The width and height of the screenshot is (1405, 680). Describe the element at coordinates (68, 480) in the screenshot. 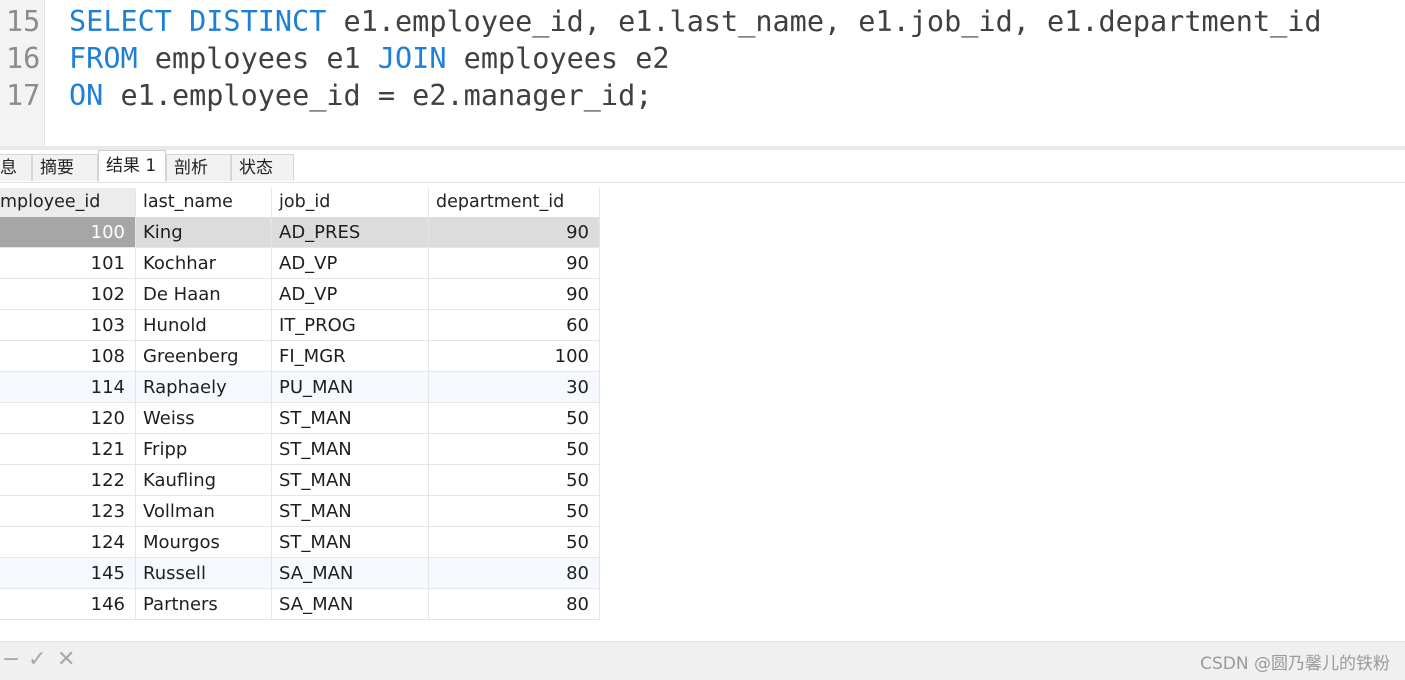

I see `cell-employee-id: 122` at that location.